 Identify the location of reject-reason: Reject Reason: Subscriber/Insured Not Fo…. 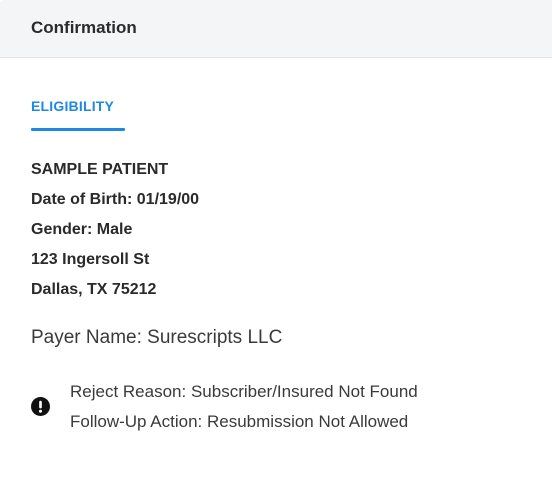
(244, 391).